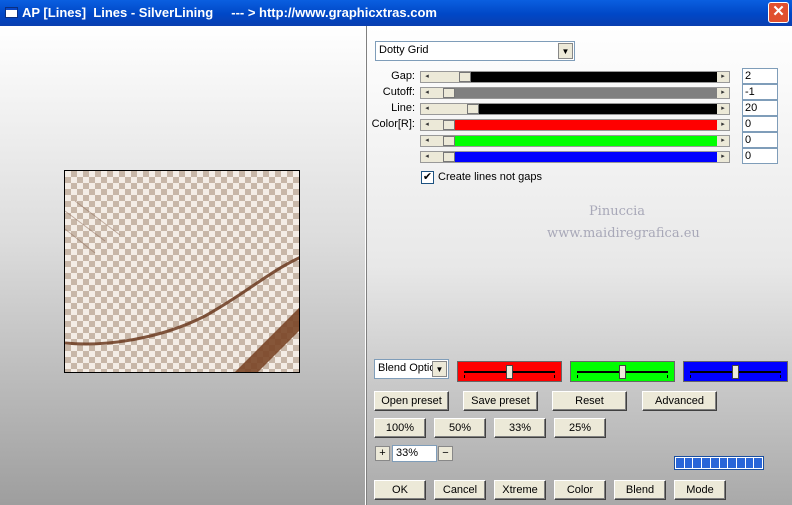  What do you see at coordinates (760, 76) in the screenshot?
I see `slider-value-field: 2` at bounding box center [760, 76].